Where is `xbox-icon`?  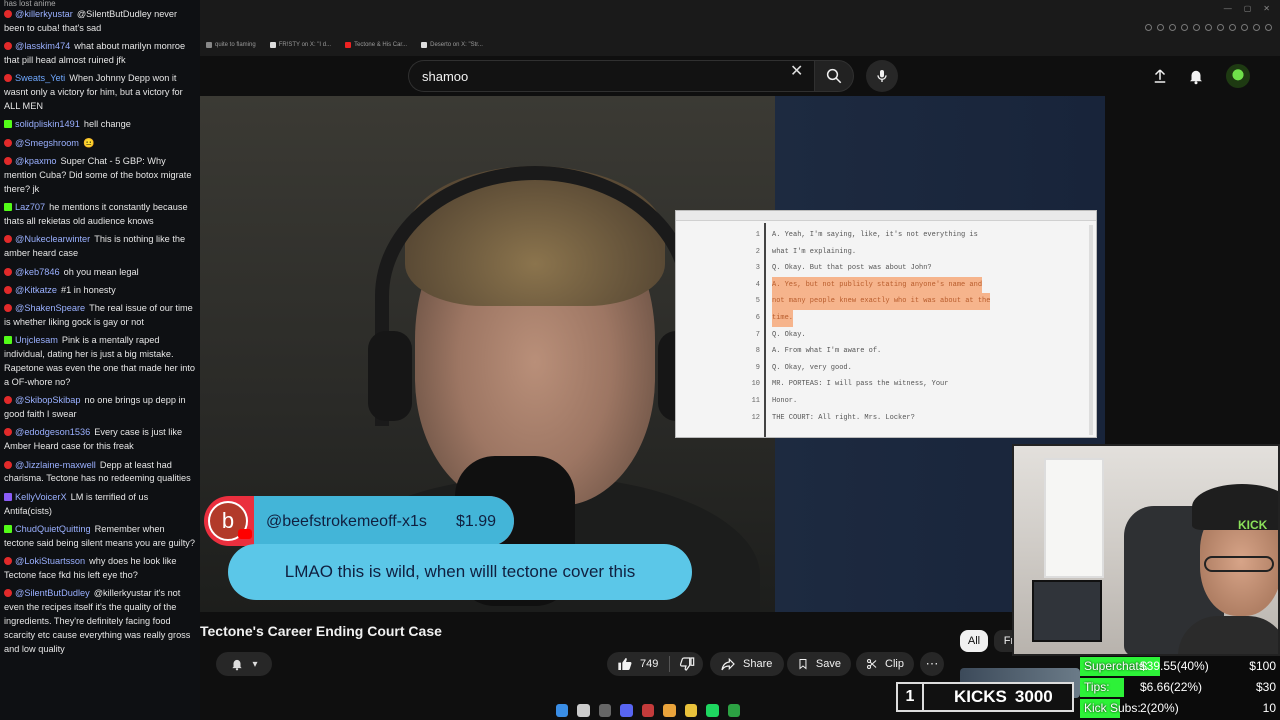
xbox-icon is located at coordinates (733, 710).